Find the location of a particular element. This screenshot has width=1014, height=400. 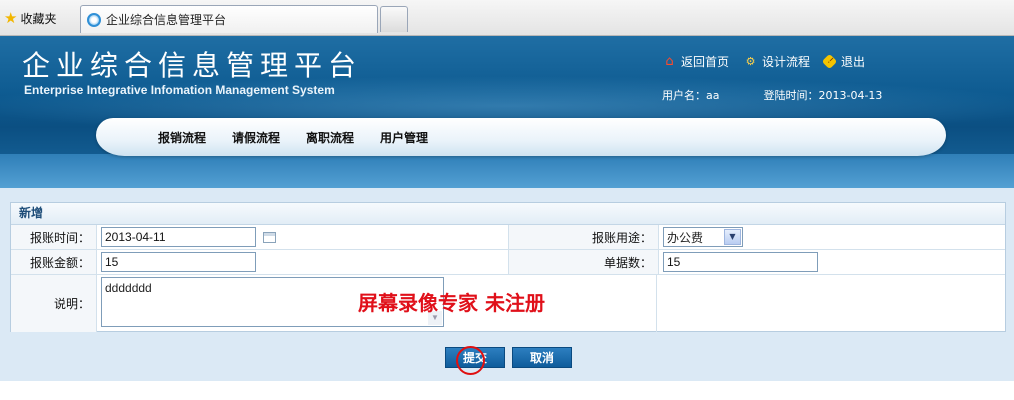

docs-label: 单据数： is located at coordinates (584, 262).